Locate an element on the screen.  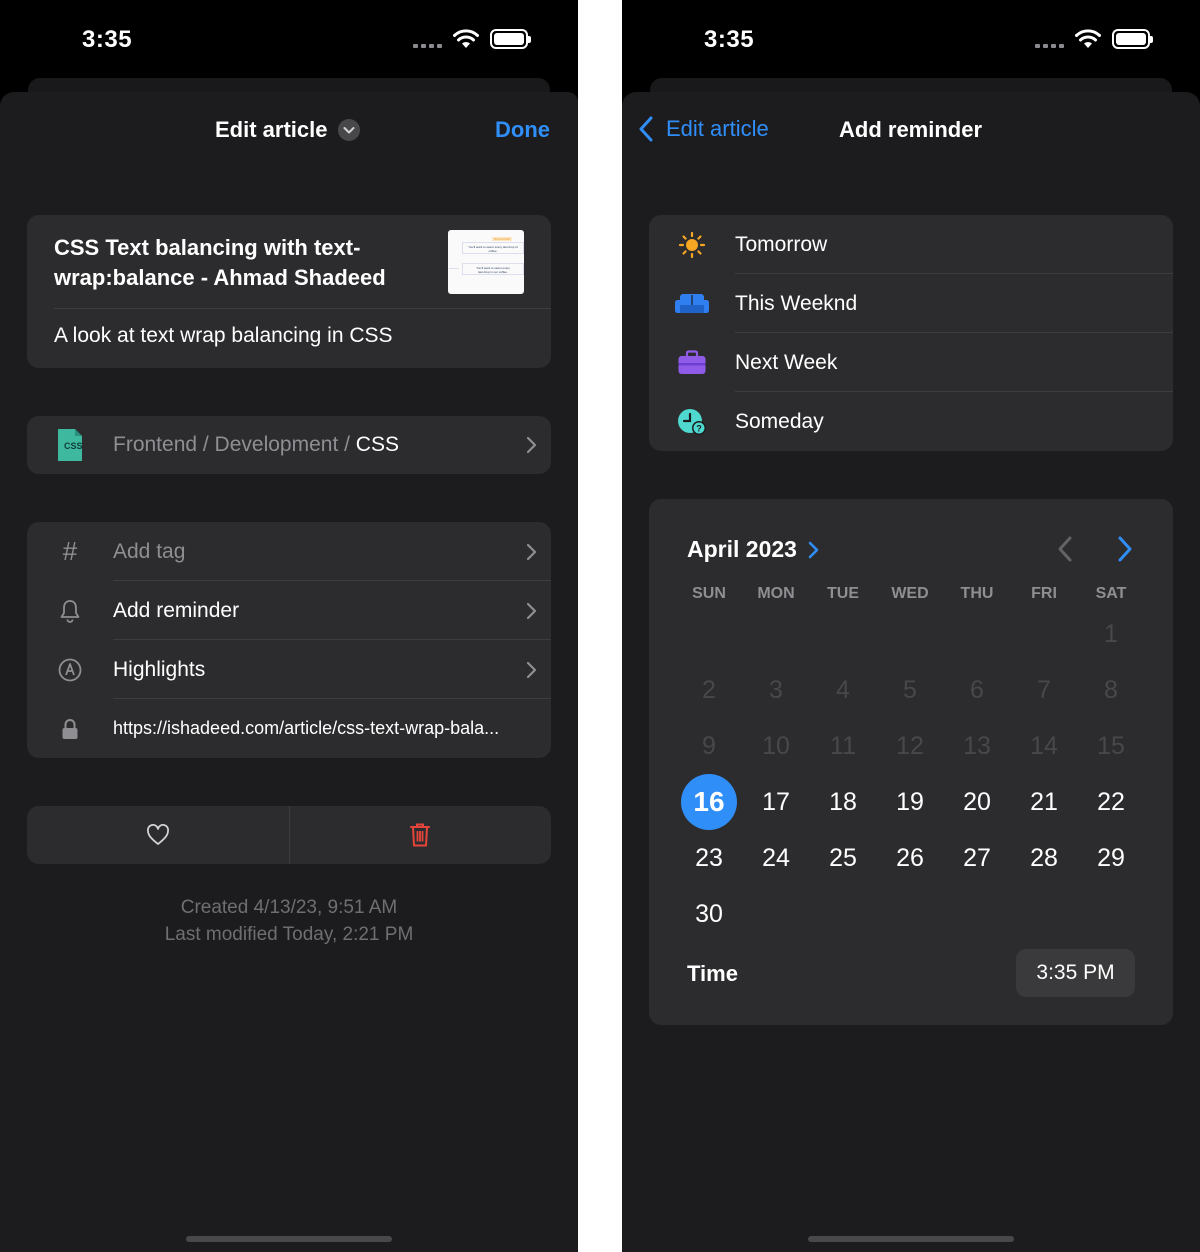
delete-button is located at coordinates (421, 835).